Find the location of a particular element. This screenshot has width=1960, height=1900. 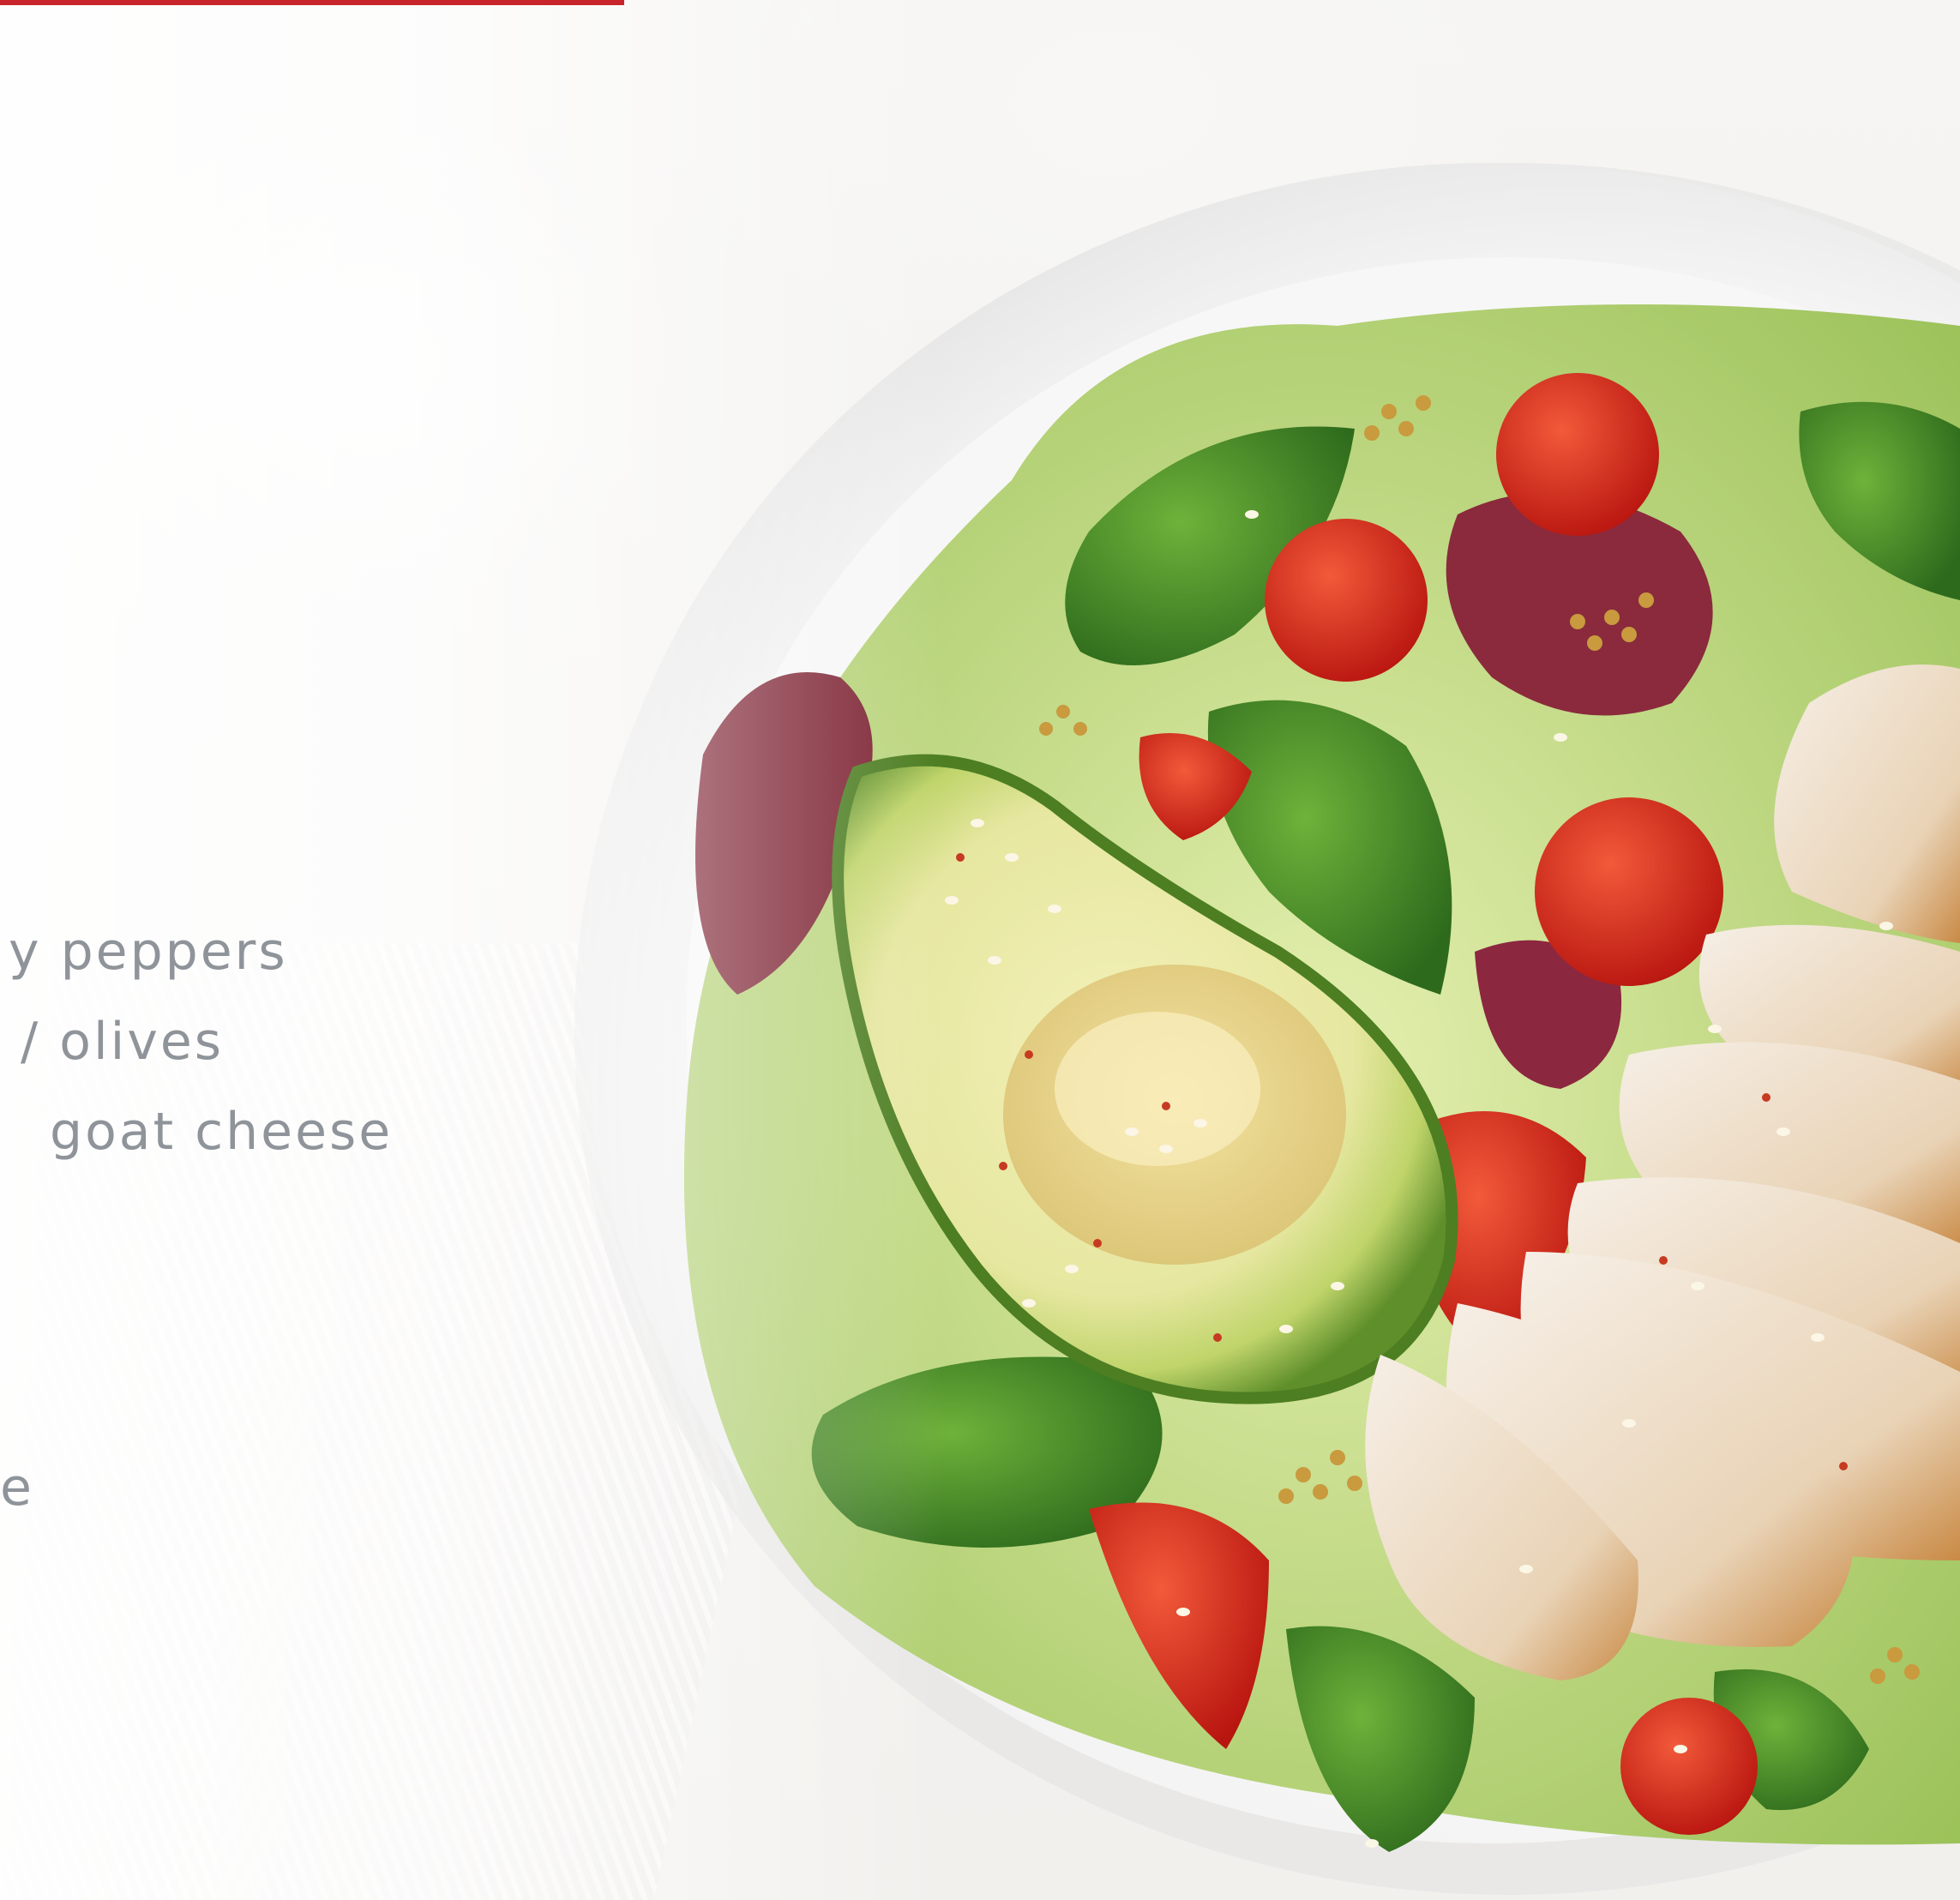

menu-line-olives: / olives is located at coordinates (123, 1042).